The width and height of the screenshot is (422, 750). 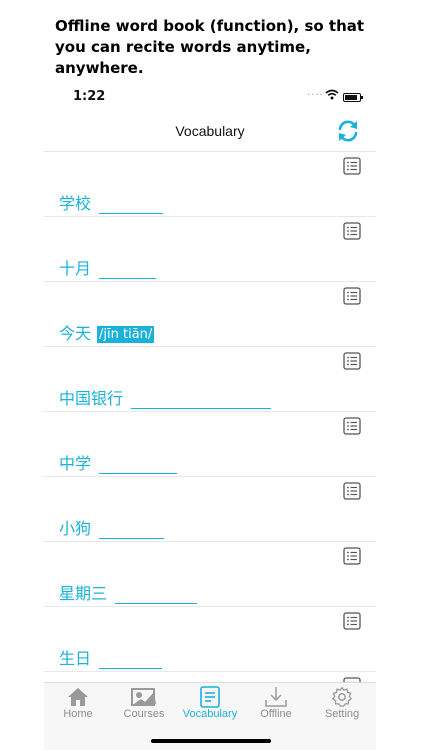 I want to click on page-title: Vocabulary, so click(x=210, y=131).